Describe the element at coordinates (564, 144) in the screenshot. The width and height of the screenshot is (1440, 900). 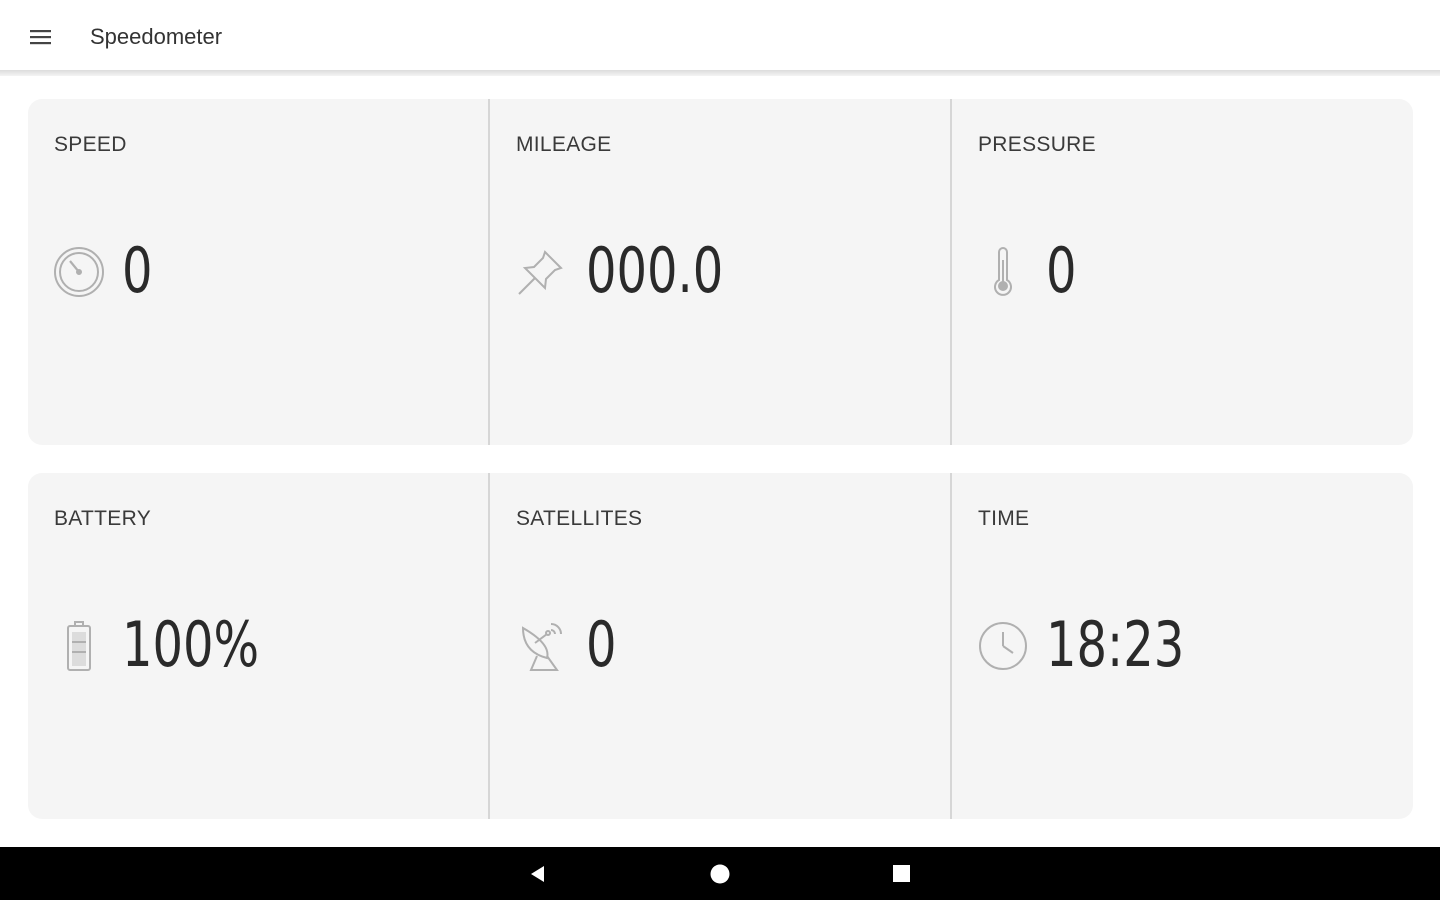
I see `tile-label: MILEAGE` at that location.